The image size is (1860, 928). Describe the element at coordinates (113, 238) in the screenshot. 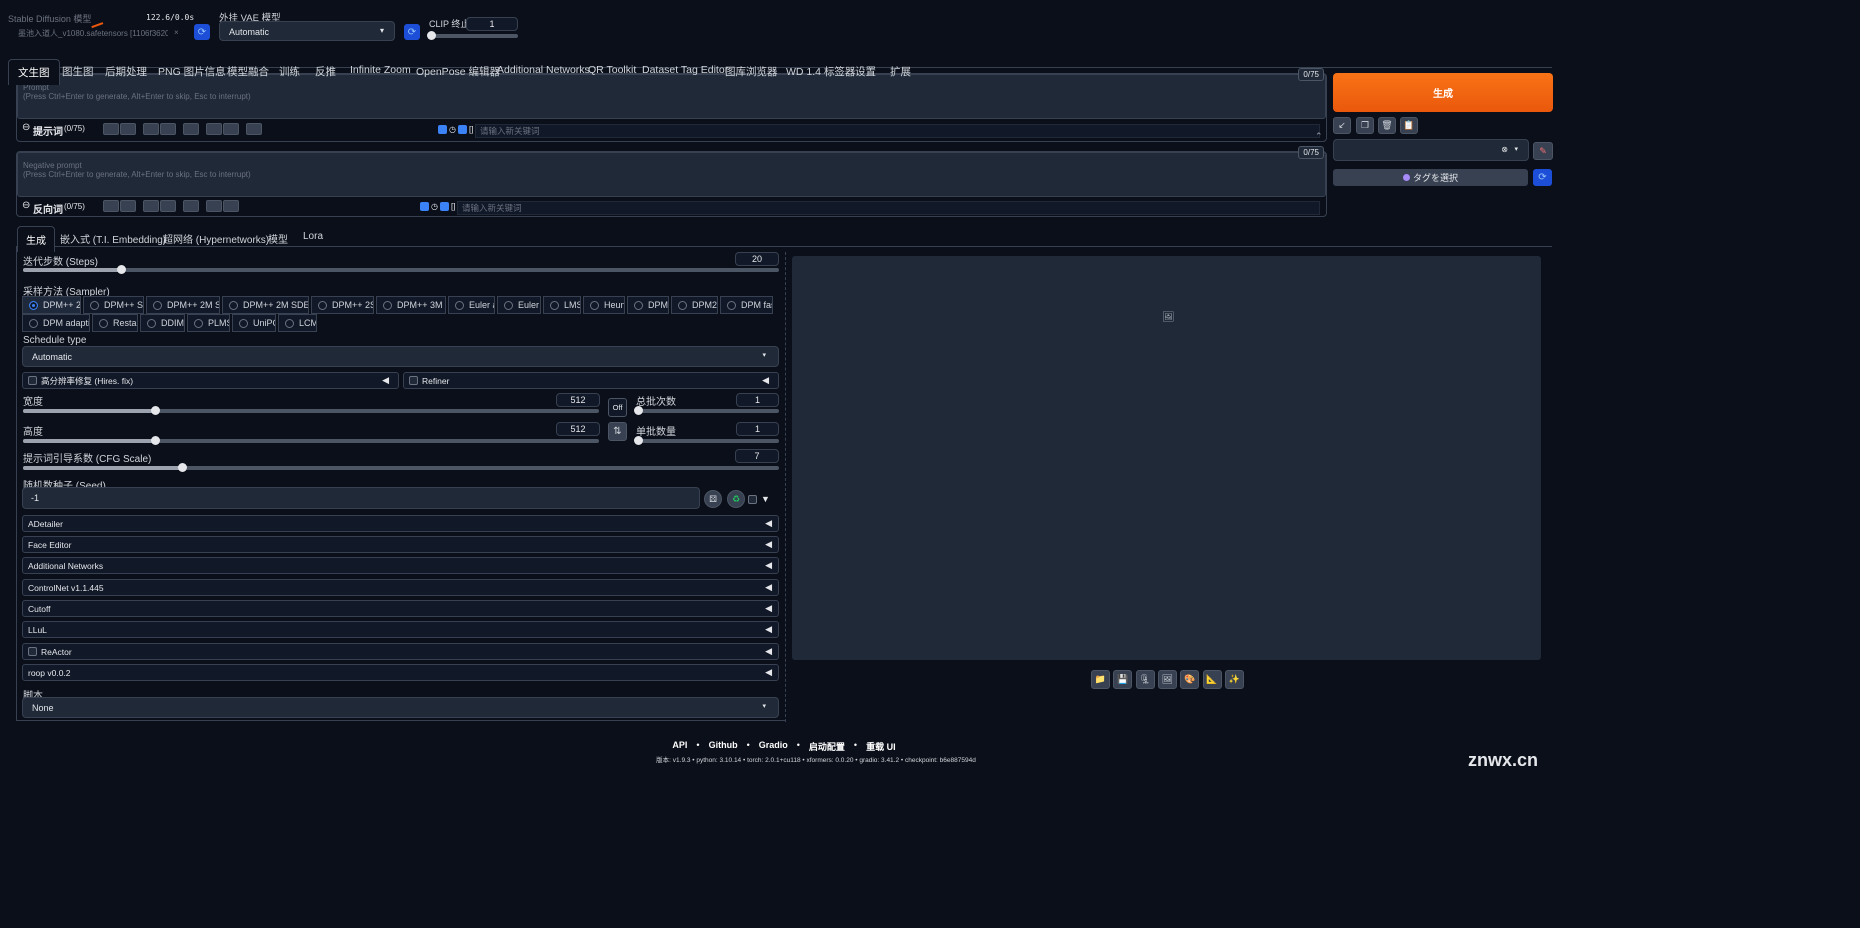

I see `subtab-2: 嵌入式 (T.I. Embedding)` at that location.